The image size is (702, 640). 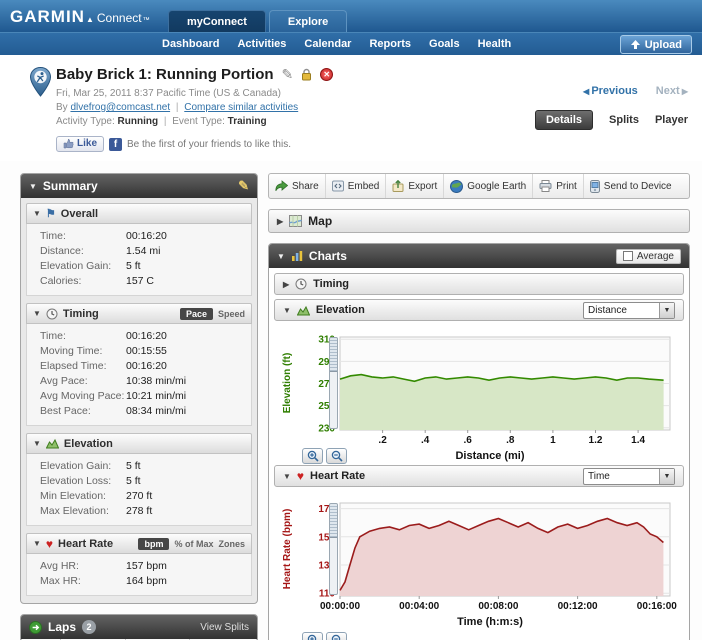 I want to click on bpm-toggle: bpm, so click(x=154, y=543).